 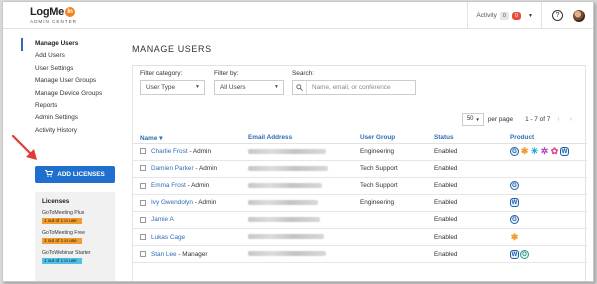 I want to click on filter-by-label: Filter by:, so click(x=226, y=73).